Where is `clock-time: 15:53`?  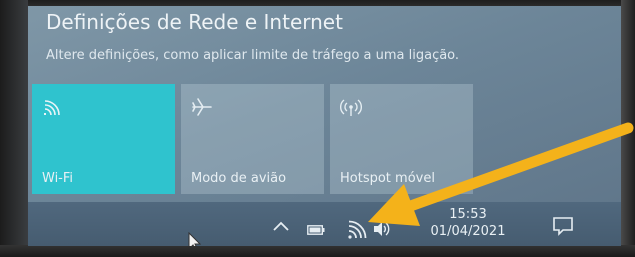
clock-time: 15:53 is located at coordinates (468, 214).